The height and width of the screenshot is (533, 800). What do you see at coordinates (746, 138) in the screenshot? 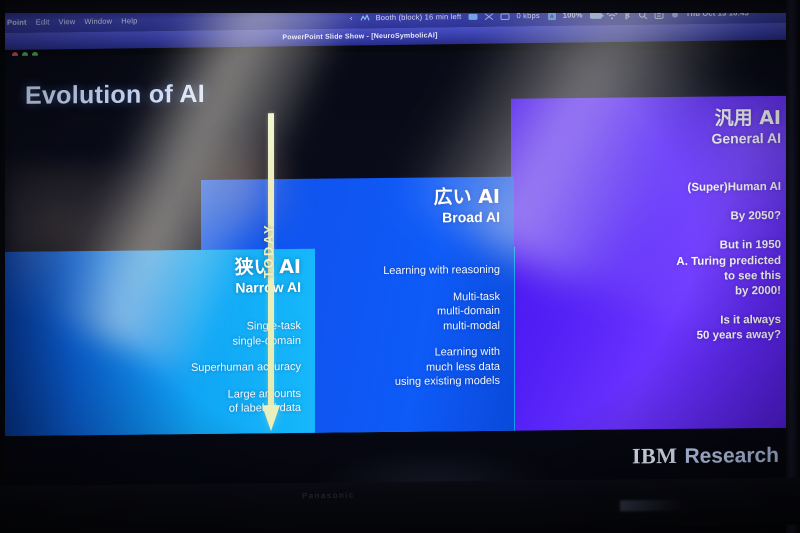
I see `general-ai-title-en: General AI` at bounding box center [746, 138].